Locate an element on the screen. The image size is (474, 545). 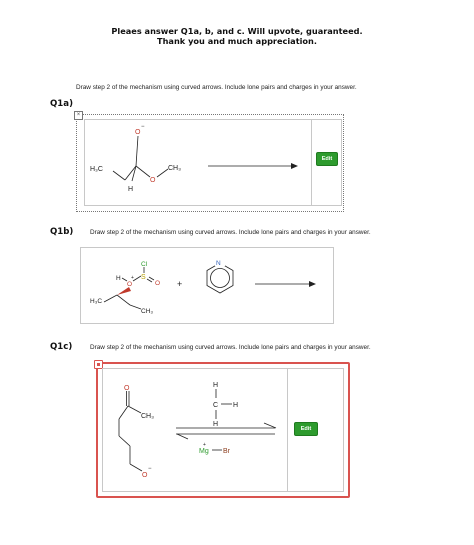
q1c-molecule-drawing: O CH₃ O − H C H H Mg + Br is located at coordinates (197, 430).